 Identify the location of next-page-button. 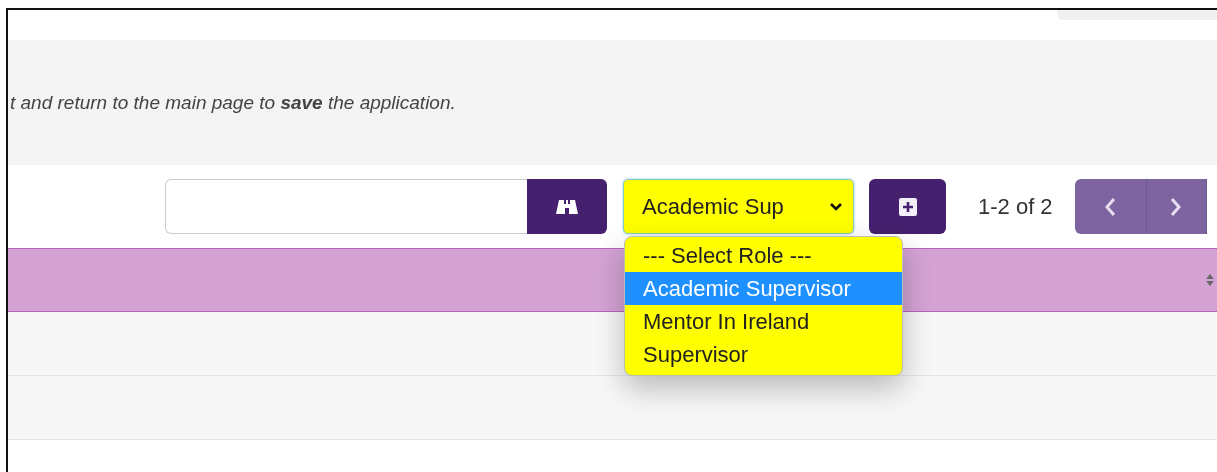
(1176, 206).